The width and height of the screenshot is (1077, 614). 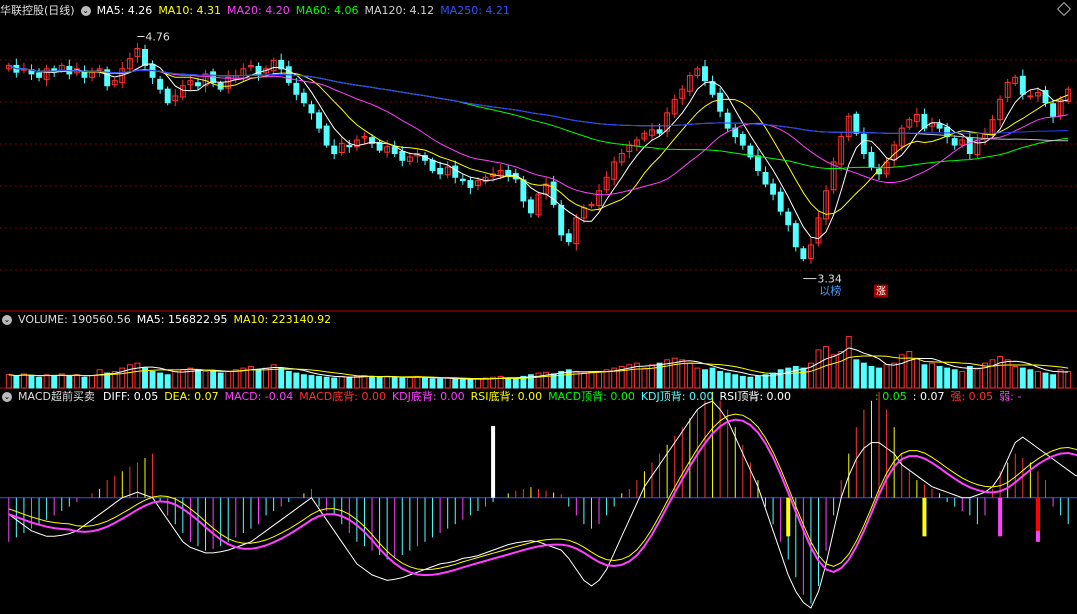 What do you see at coordinates (124, 10) in the screenshot?
I see `ma5-label: MA5: 4.26` at bounding box center [124, 10].